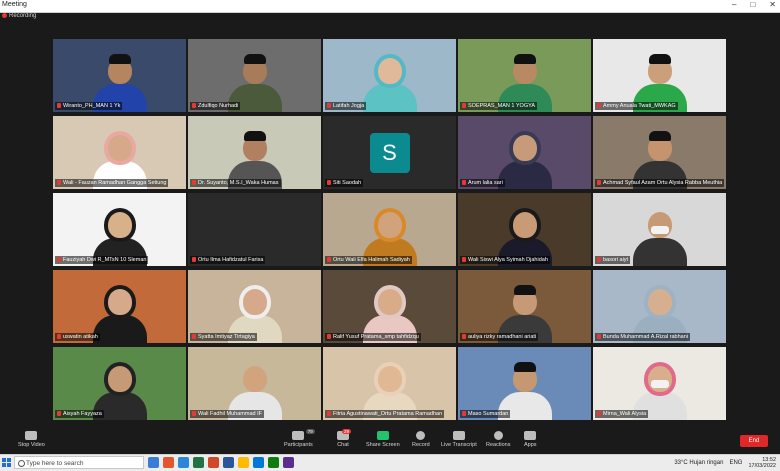 The height and width of the screenshot is (471, 780). What do you see at coordinates (735, 463) in the screenshot?
I see `language-indicator: ENG` at bounding box center [735, 463].